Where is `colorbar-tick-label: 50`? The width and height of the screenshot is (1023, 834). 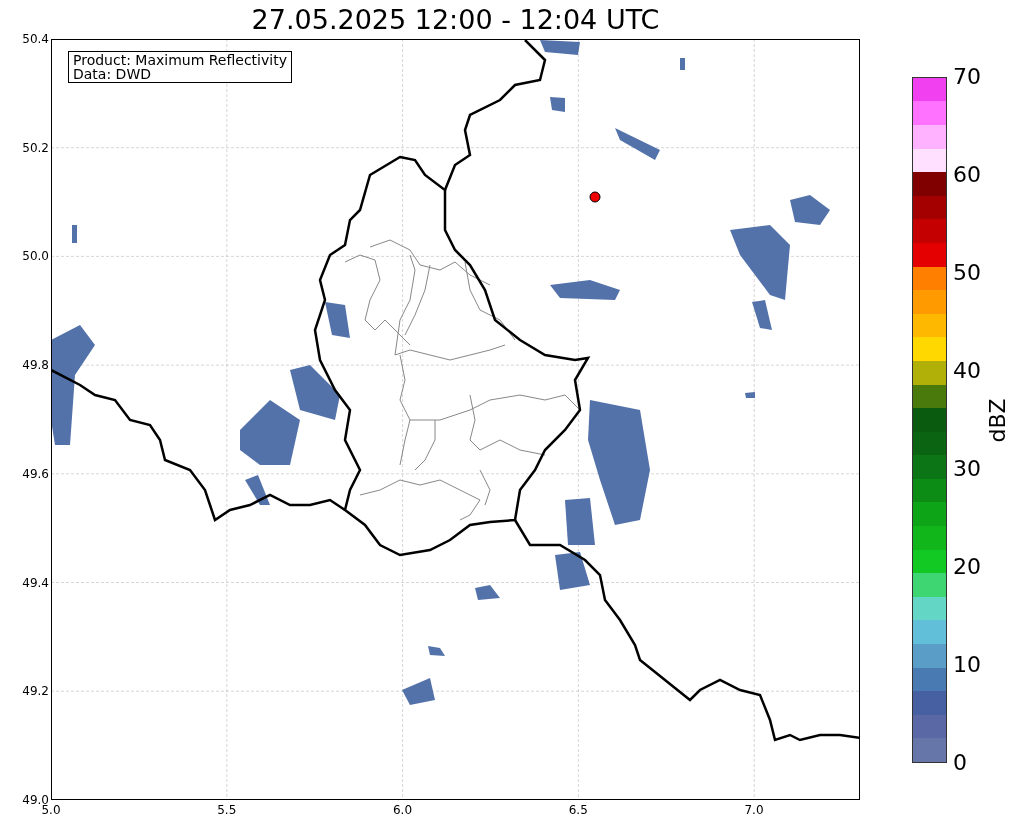 colorbar-tick-label: 50 is located at coordinates (967, 273).